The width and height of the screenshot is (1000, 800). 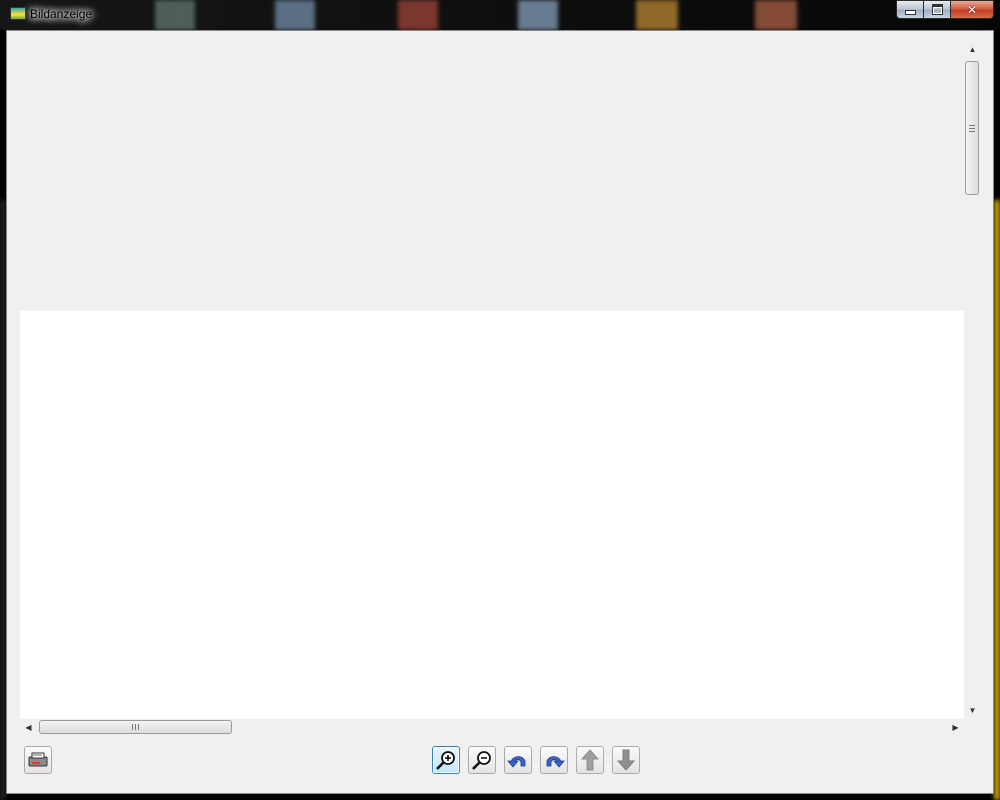 I want to click on zoom-out-button, so click(x=482, y=760).